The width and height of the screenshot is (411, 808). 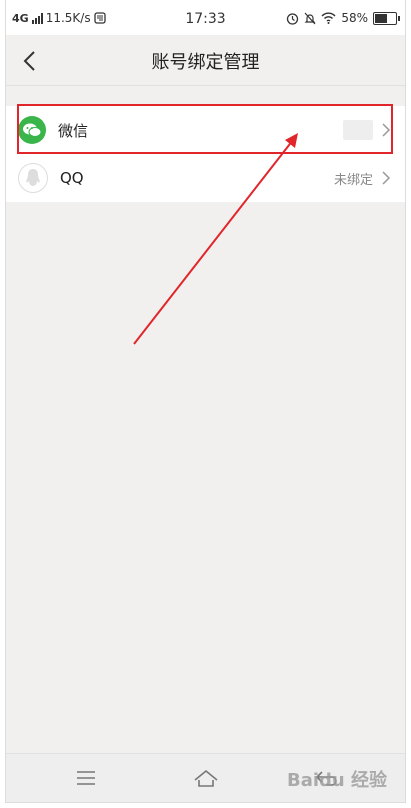 I want to click on menu-button, so click(x=86, y=778).